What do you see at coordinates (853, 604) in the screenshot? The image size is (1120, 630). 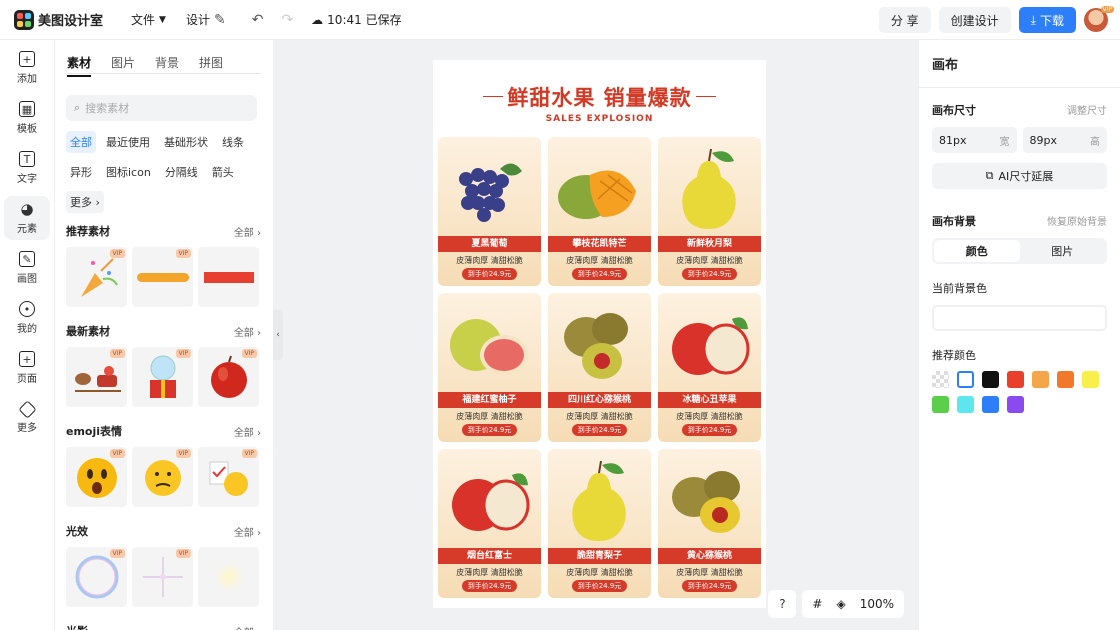 I see `view-controls: # ◈ 100%` at bounding box center [853, 604].